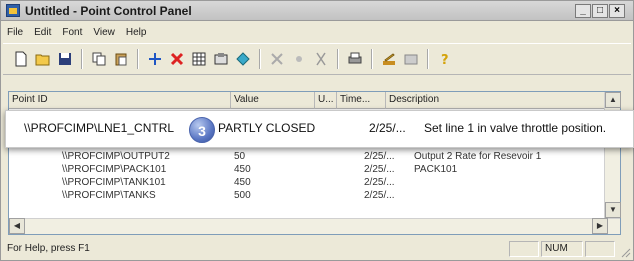  What do you see at coordinates (583, 11) in the screenshot?
I see `minimize-button: _` at bounding box center [583, 11].